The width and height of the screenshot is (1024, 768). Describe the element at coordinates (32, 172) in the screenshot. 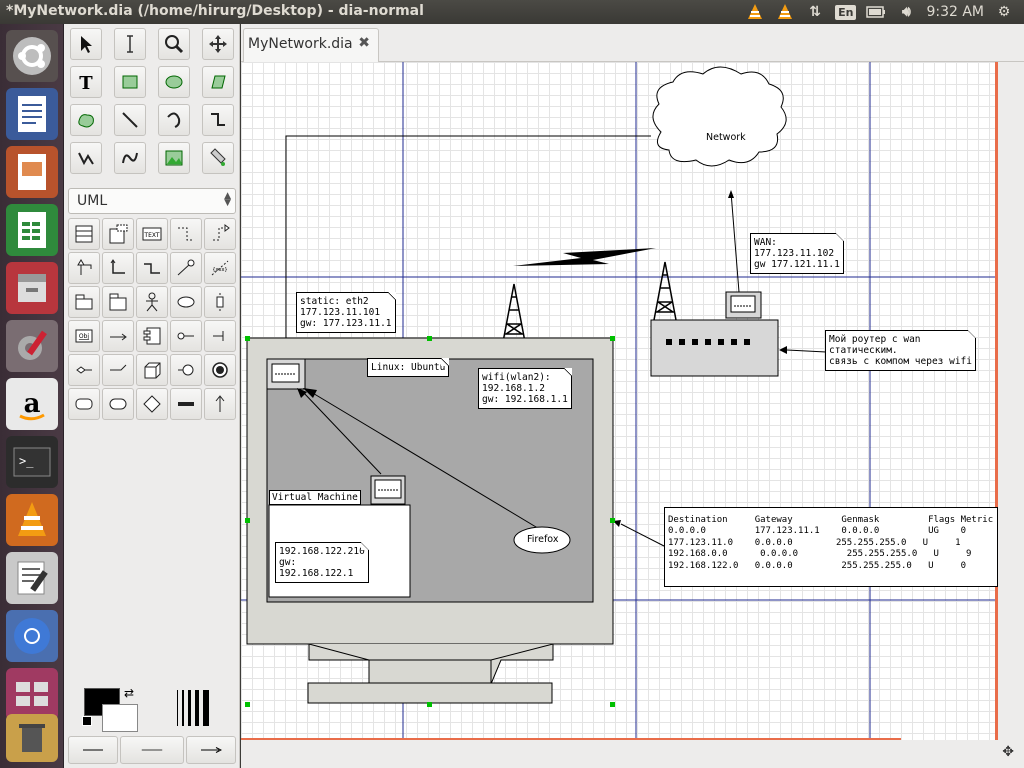

I see `libreoffice-impress-icon` at that location.